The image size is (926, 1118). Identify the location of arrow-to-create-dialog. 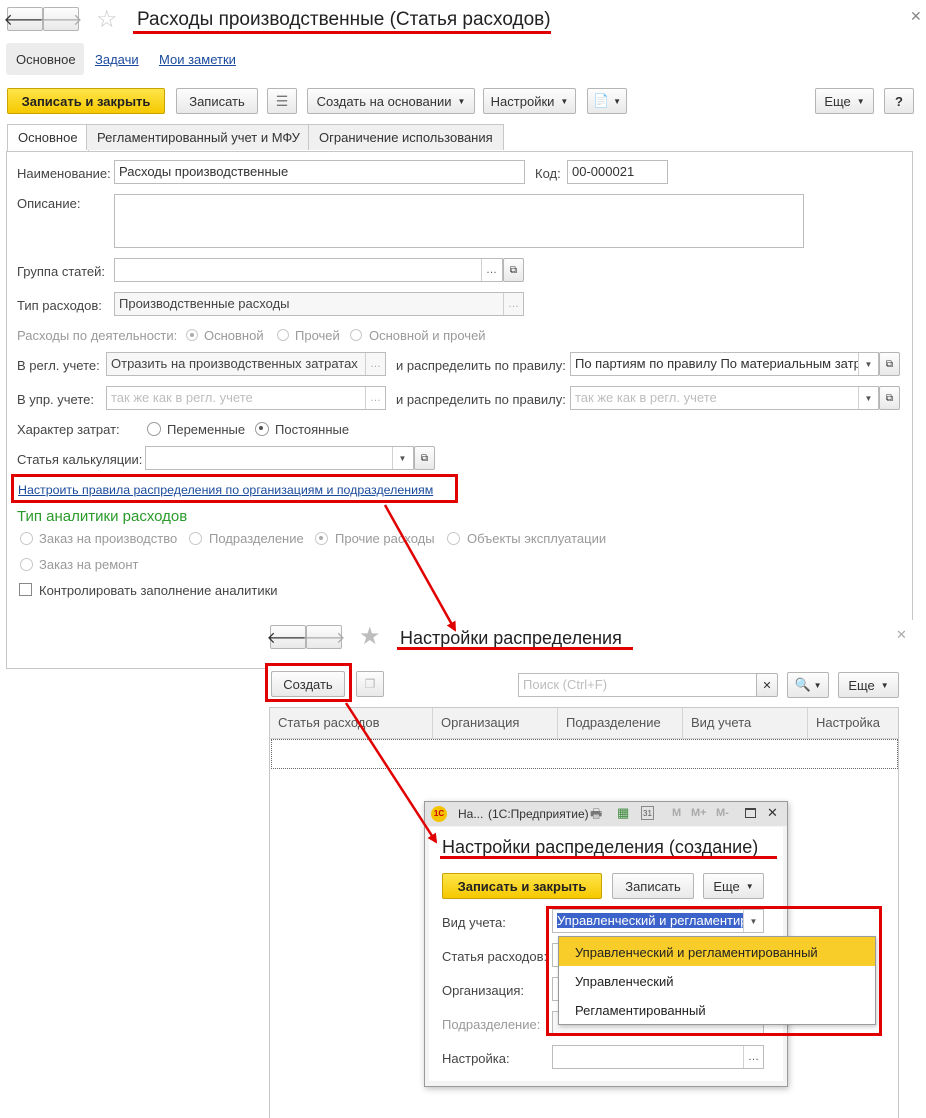
(391, 773).